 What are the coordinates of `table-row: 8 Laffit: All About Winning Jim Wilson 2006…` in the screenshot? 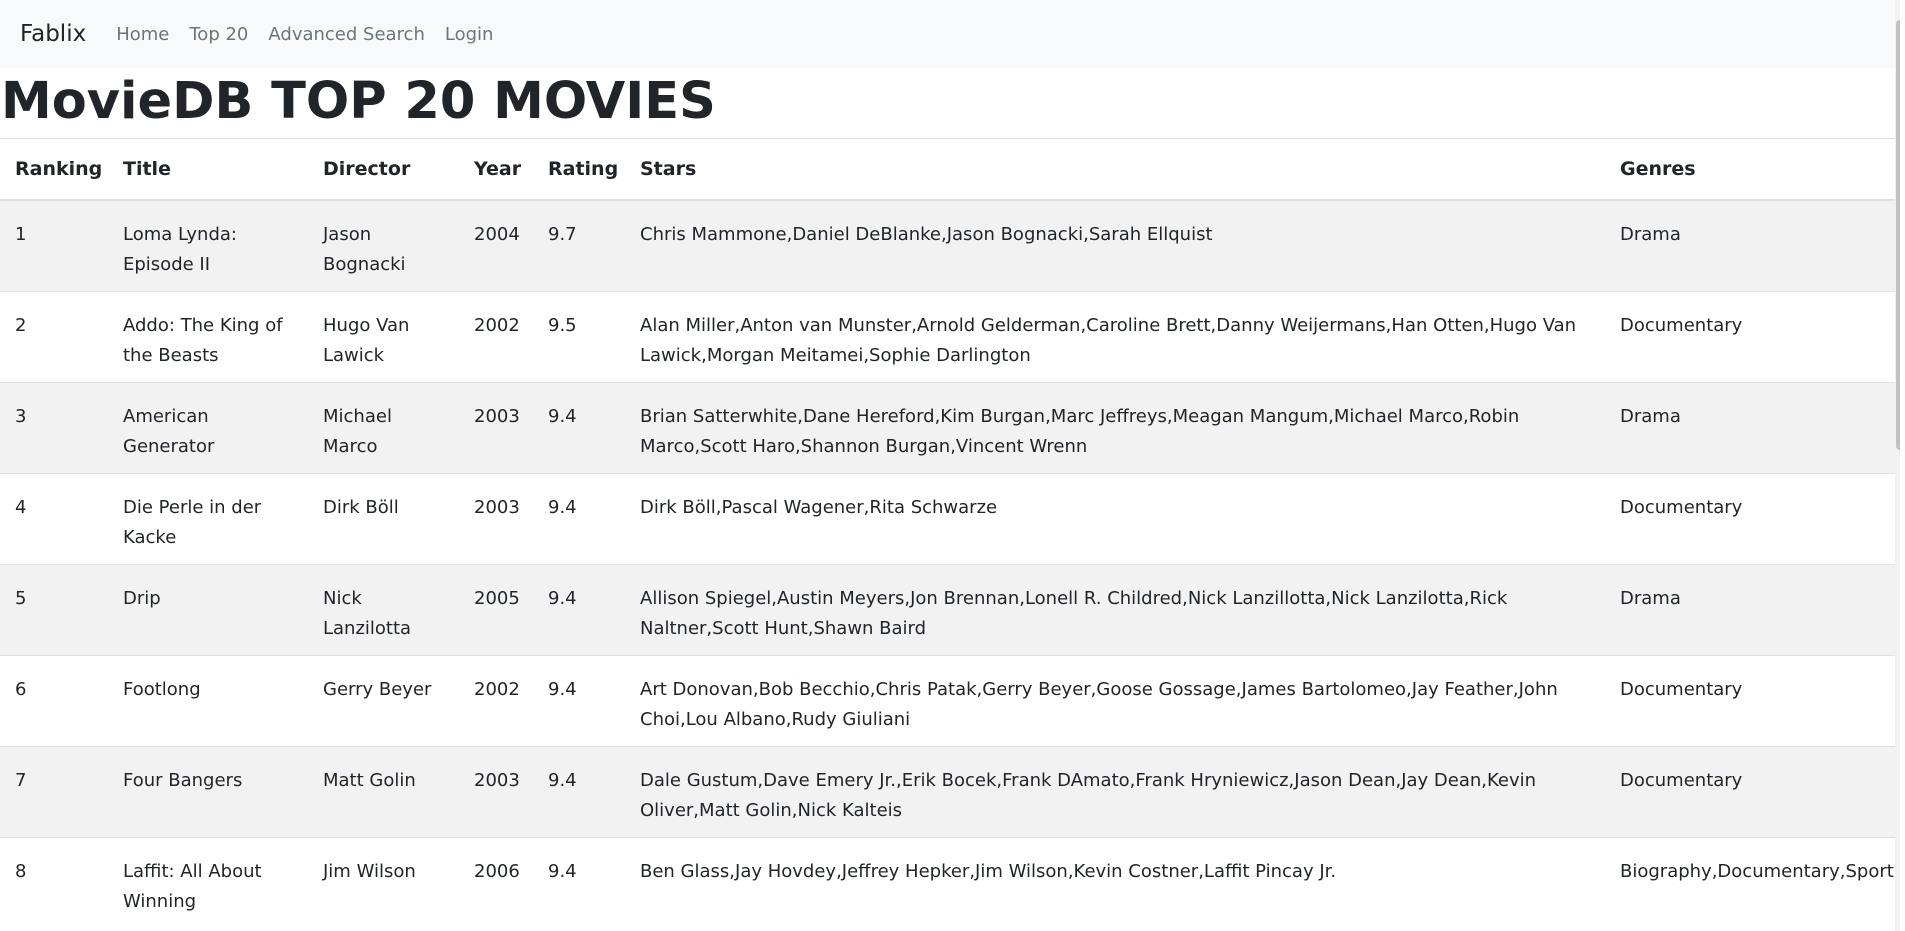 It's located at (950, 882).